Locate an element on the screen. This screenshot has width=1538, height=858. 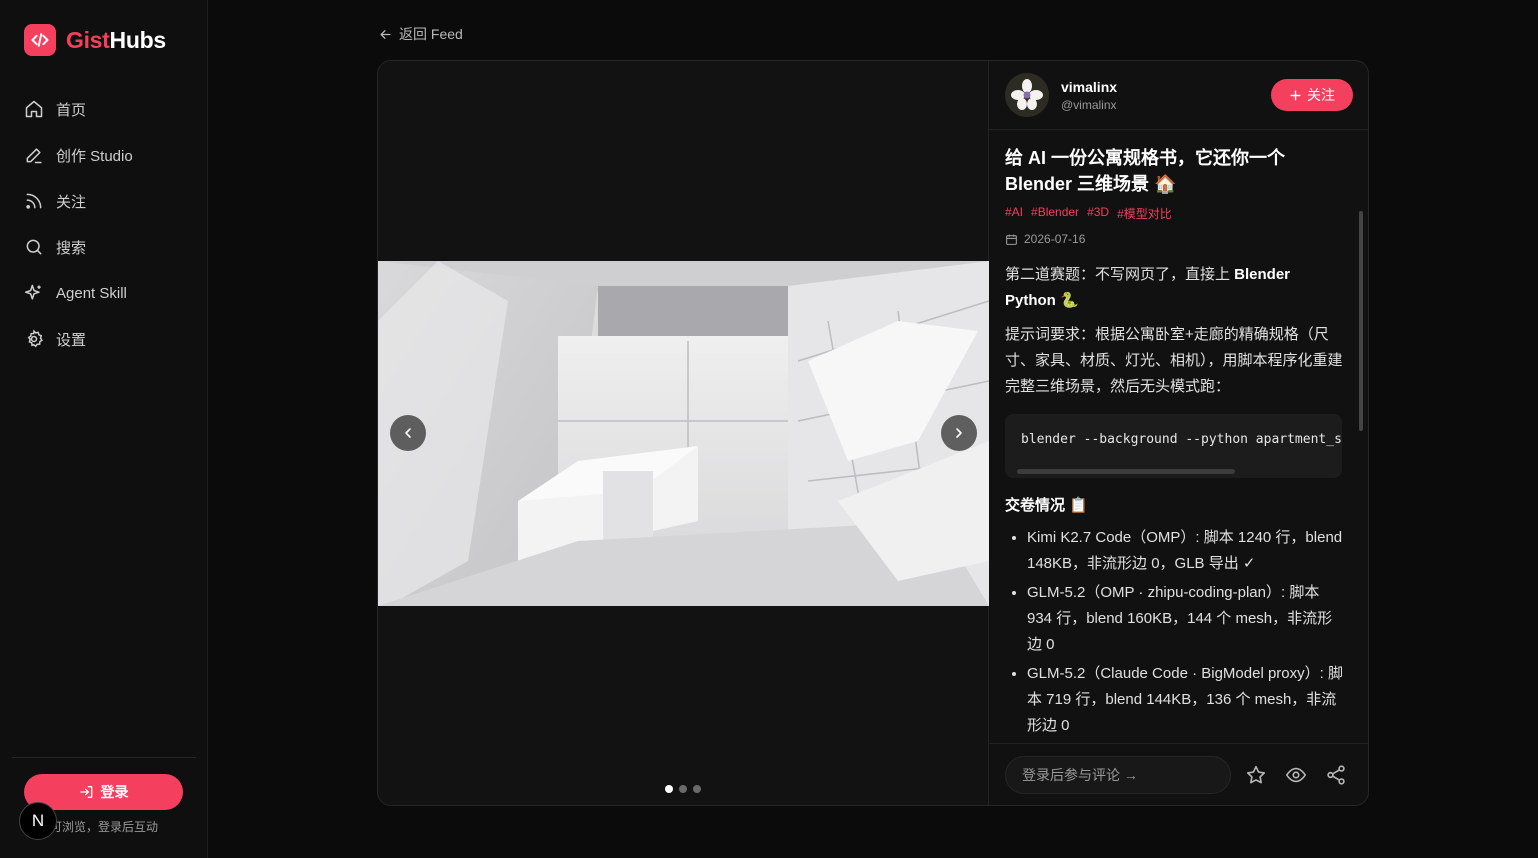
sidebar-item-studio: 创作 Studio is located at coordinates (104, 155).